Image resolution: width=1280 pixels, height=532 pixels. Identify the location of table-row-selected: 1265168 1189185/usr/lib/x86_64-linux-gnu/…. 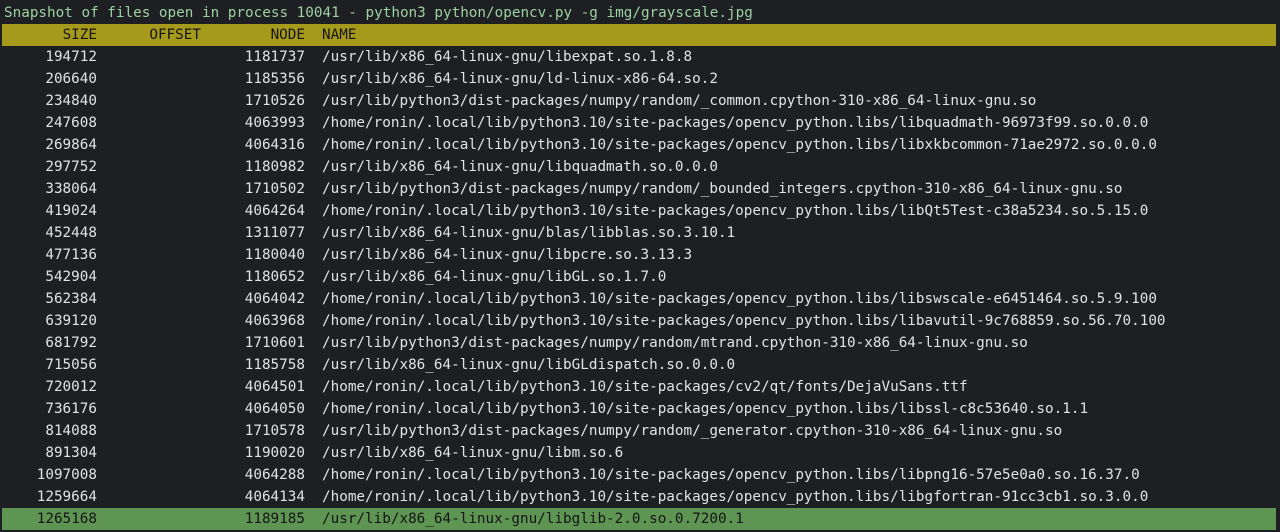
(639, 519).